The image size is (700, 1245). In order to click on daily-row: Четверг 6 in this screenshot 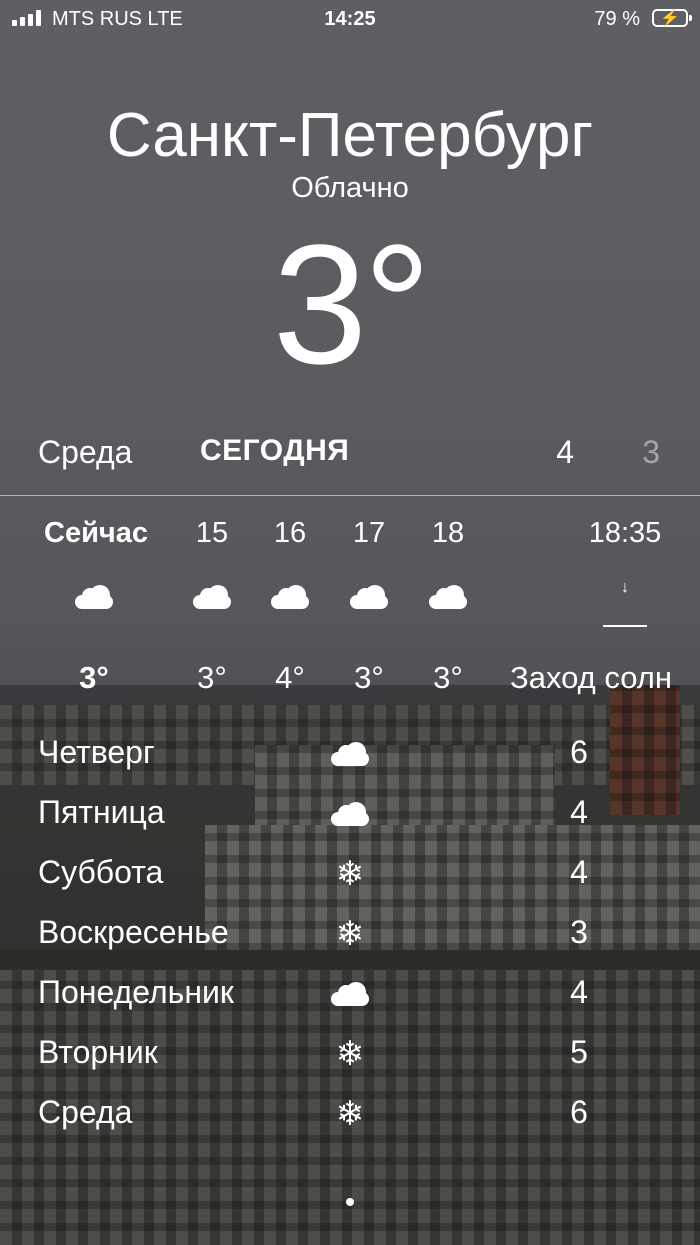, I will do `click(369, 758)`.